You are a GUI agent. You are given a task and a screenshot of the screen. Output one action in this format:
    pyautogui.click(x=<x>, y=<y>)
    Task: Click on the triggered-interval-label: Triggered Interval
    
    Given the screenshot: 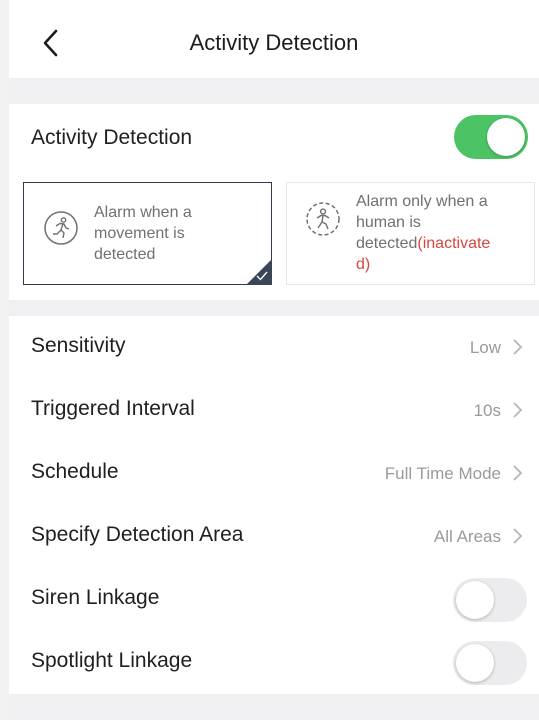 What is the action you would take?
    pyautogui.click(x=113, y=408)
    